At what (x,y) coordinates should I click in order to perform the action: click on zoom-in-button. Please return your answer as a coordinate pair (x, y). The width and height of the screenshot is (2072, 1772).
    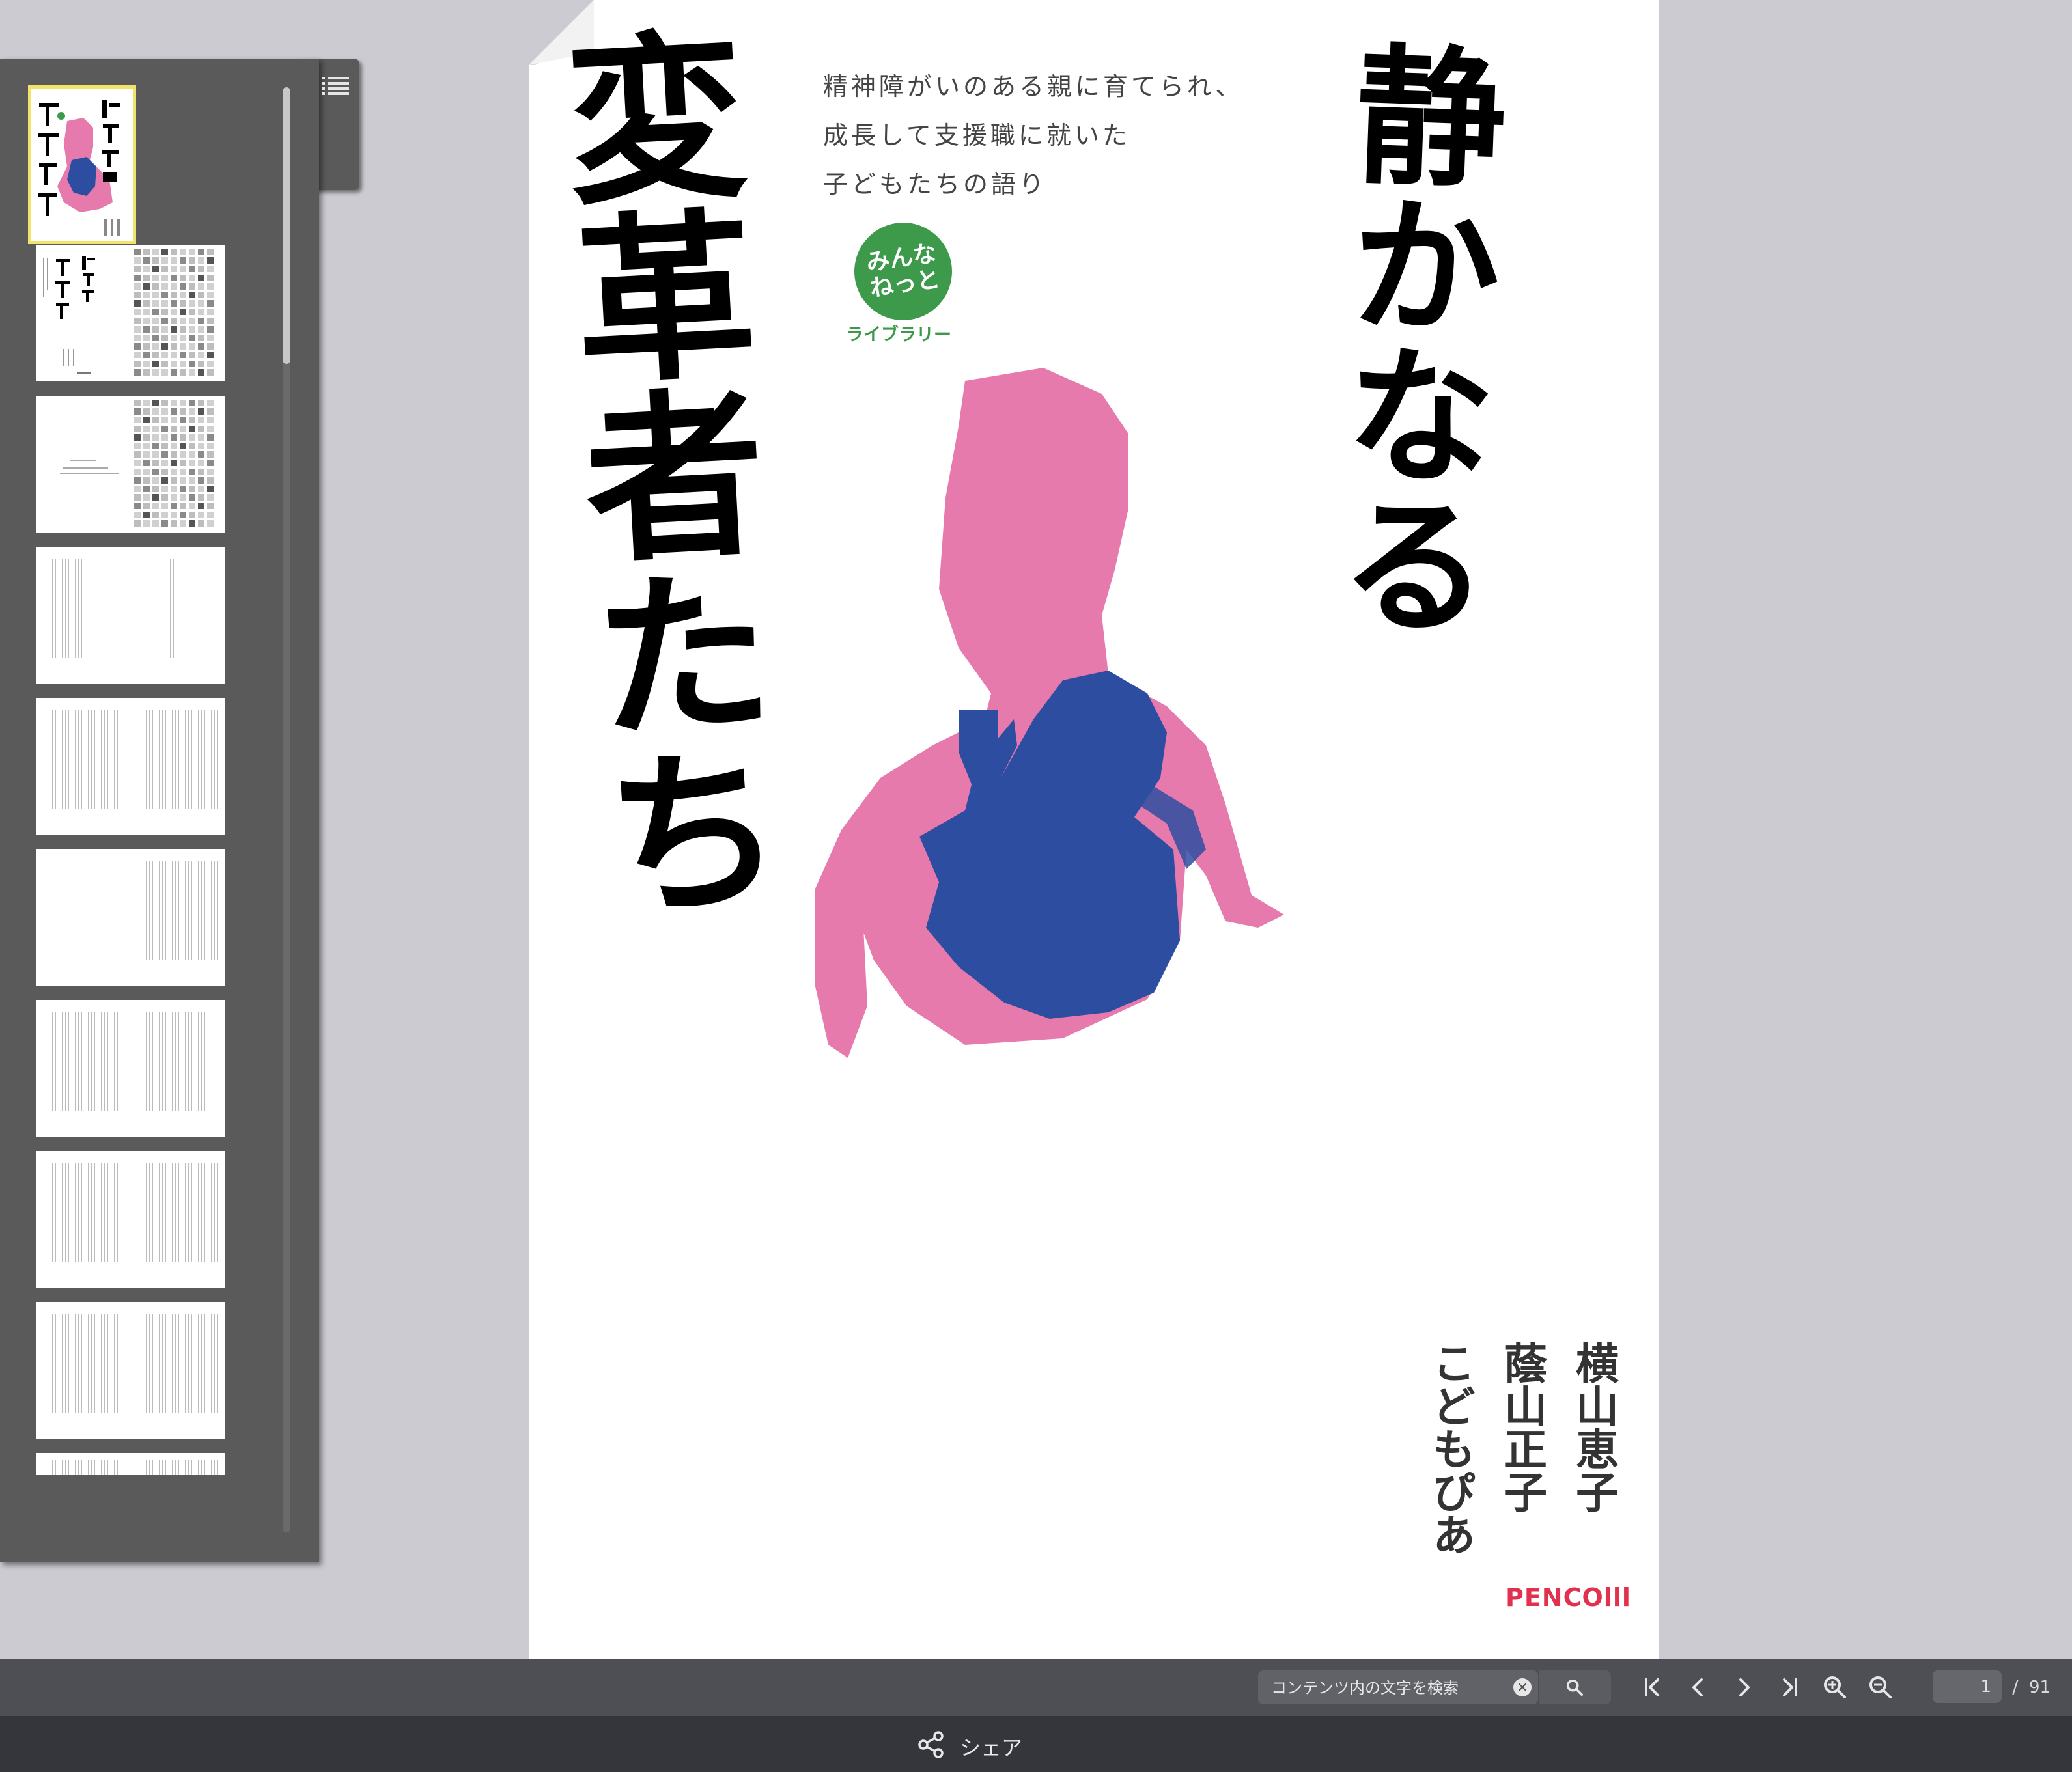
    Looking at the image, I should click on (1835, 1687).